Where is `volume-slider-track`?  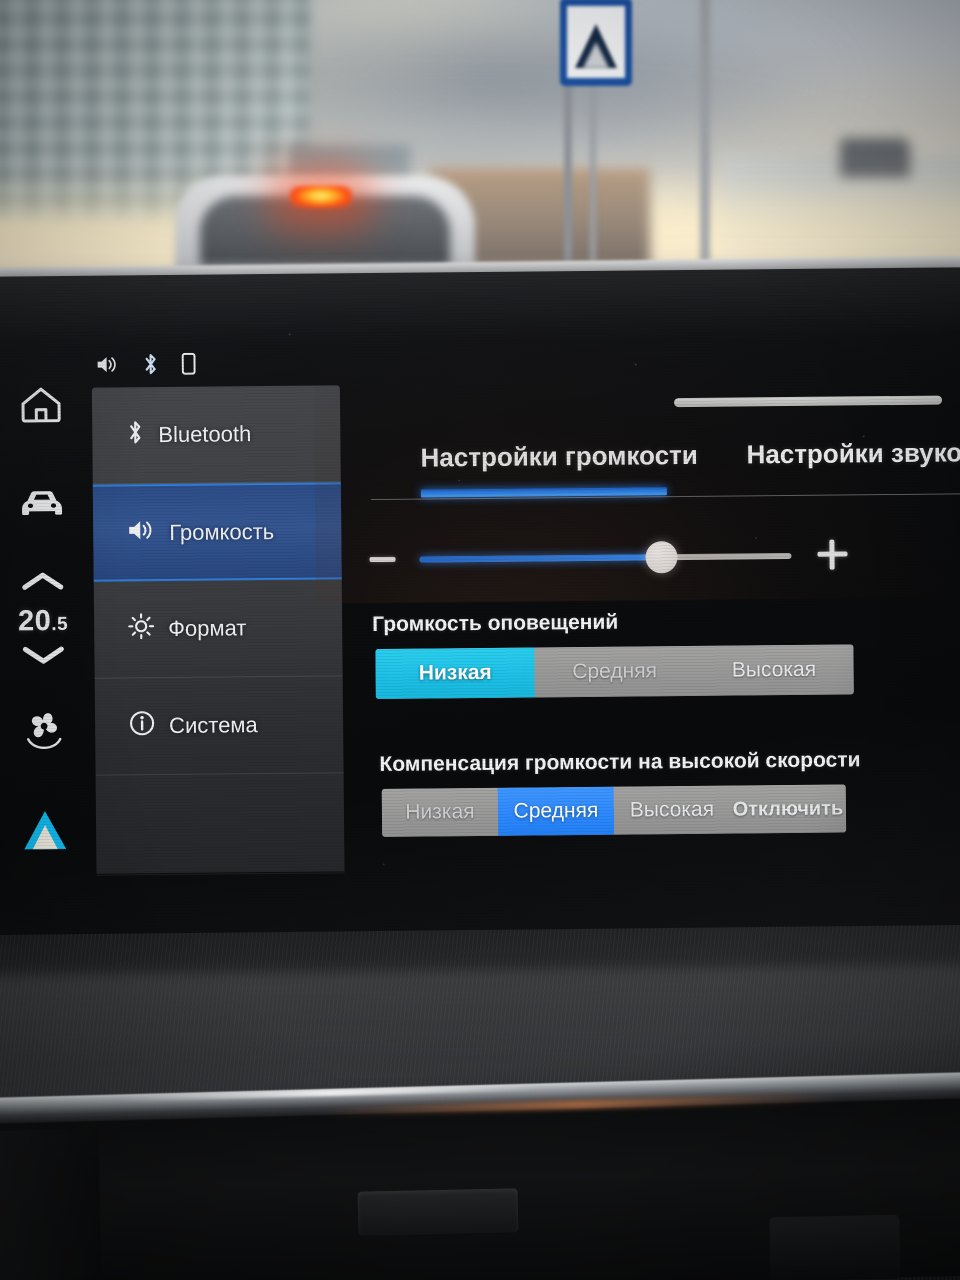
volume-slider-track is located at coordinates (605, 557).